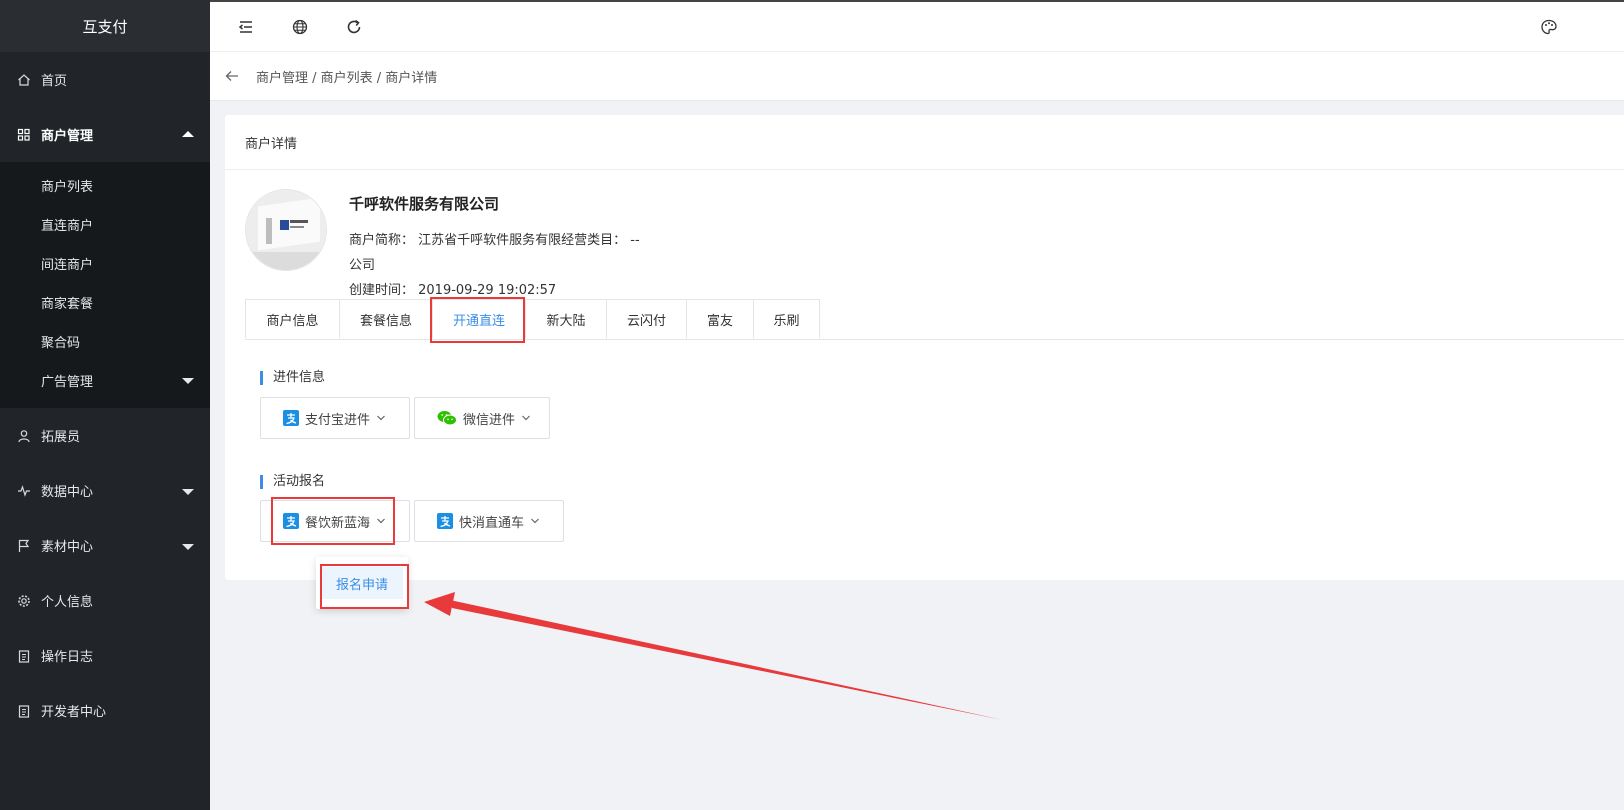 The width and height of the screenshot is (1624, 810). I want to click on sidebar-item-label: 拓展员, so click(61, 437).